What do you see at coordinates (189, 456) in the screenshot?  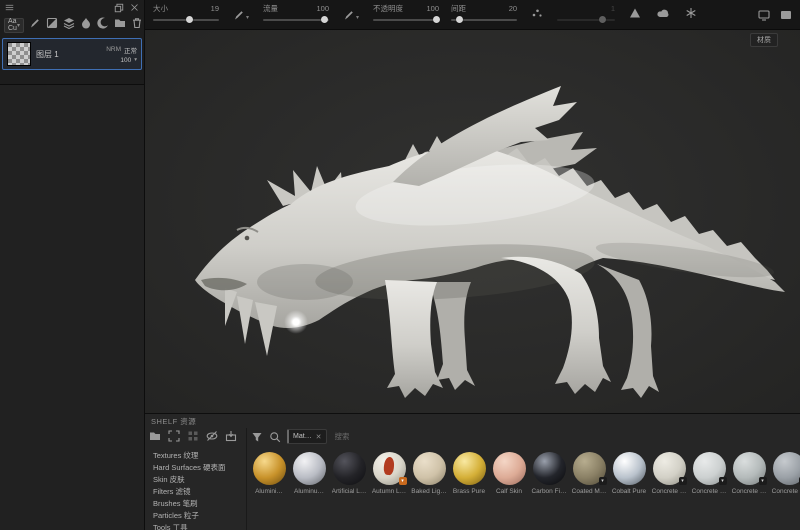 I see `category-textures: Textures 纹理` at bounding box center [189, 456].